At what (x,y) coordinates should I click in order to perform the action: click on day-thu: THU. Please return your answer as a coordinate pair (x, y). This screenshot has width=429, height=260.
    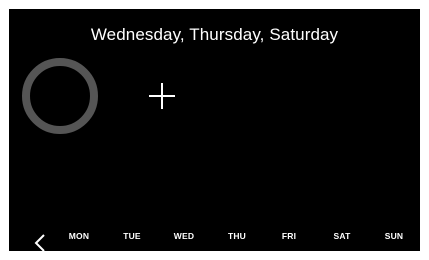
    Looking at the image, I should click on (237, 241).